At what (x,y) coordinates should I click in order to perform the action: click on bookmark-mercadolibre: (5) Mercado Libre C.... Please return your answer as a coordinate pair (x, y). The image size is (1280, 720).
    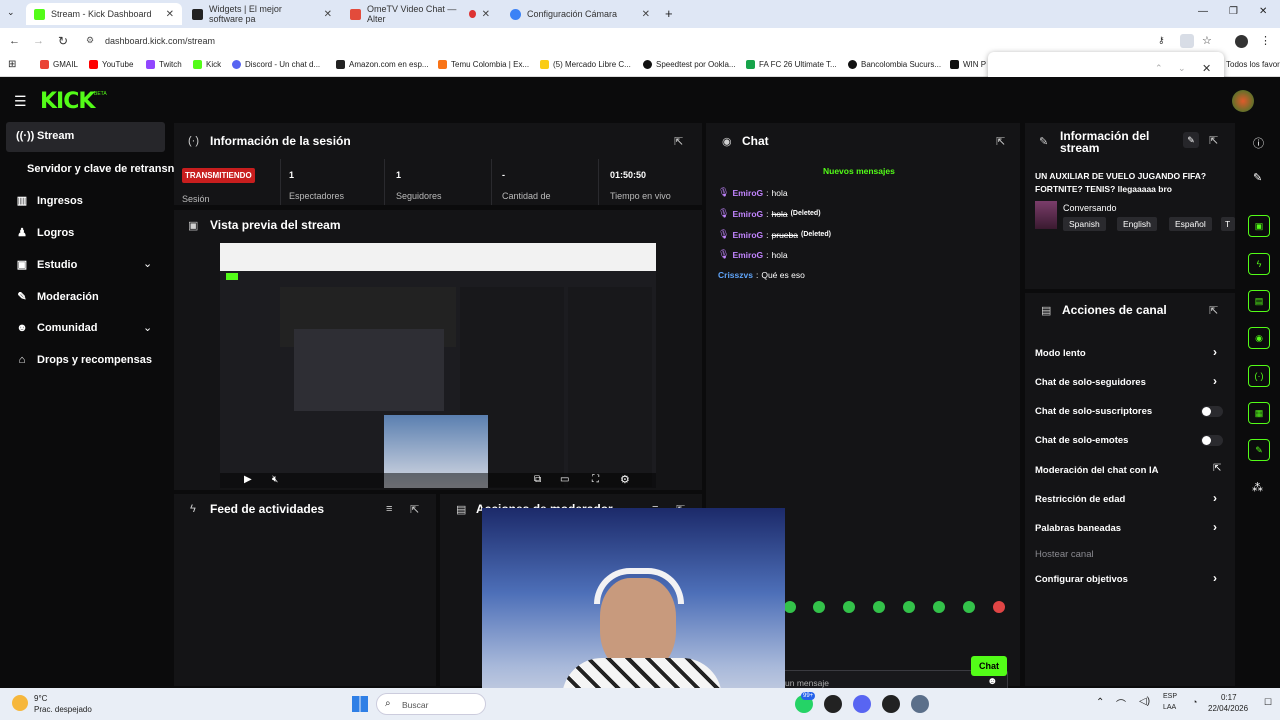
    Looking at the image, I should click on (585, 64).